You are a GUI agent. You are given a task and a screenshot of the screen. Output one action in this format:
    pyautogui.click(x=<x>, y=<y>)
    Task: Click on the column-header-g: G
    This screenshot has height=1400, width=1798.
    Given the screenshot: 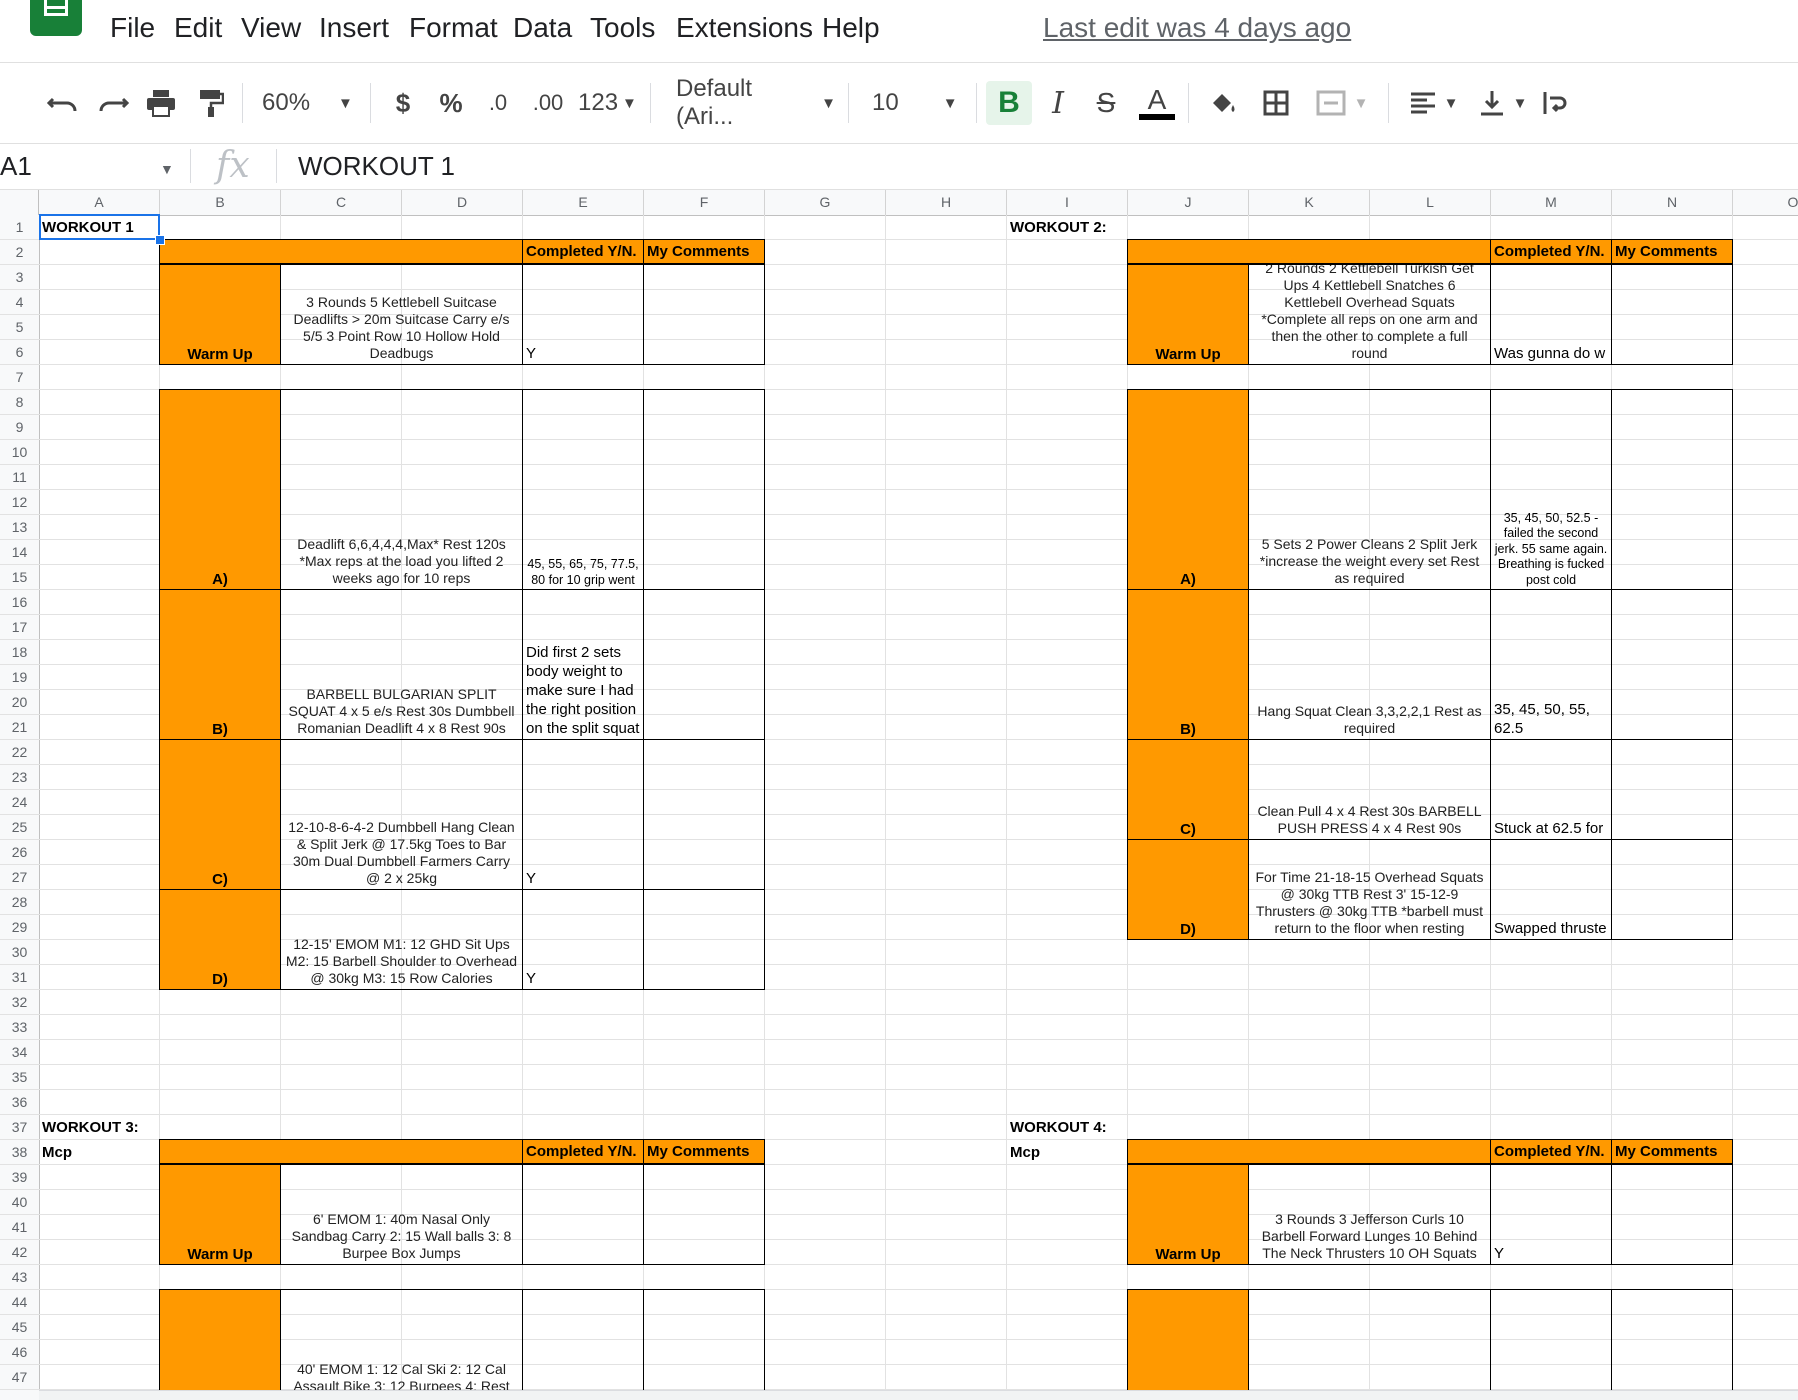 What is the action you would take?
    pyautogui.click(x=825, y=202)
    